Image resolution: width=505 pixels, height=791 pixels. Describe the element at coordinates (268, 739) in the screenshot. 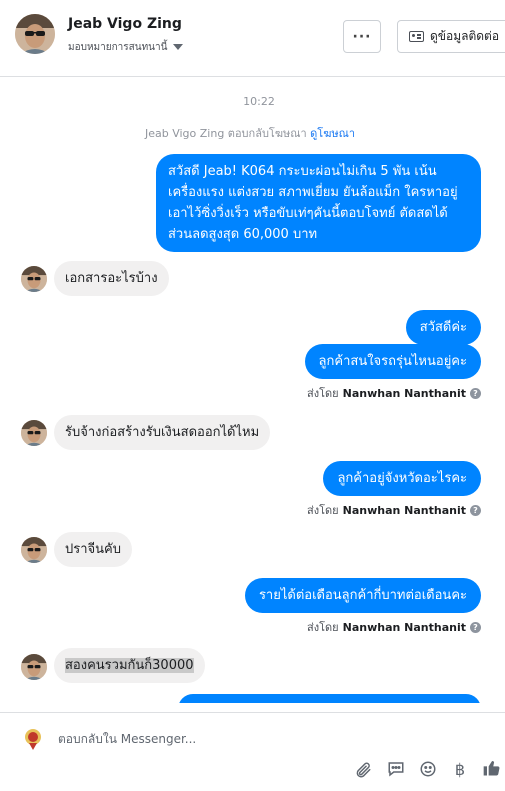

I see `reply-input` at that location.